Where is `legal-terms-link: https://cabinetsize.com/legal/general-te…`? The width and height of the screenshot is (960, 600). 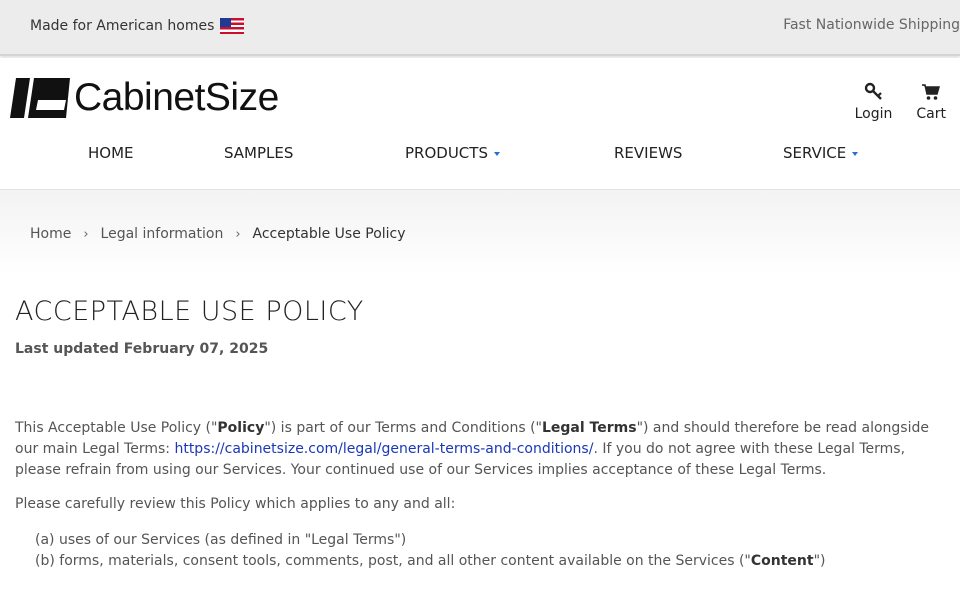
legal-terms-link: https://cabinetsize.com/legal/general-te… is located at coordinates (383, 449).